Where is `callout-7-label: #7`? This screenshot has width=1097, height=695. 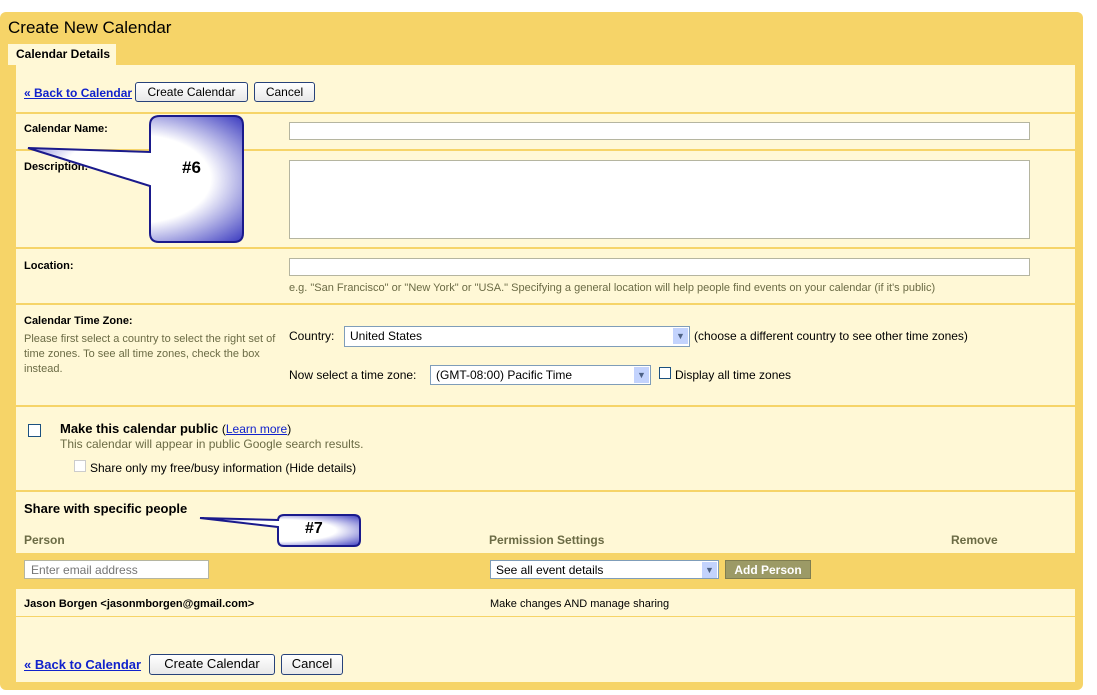
callout-7-label: #7 is located at coordinates (314, 528).